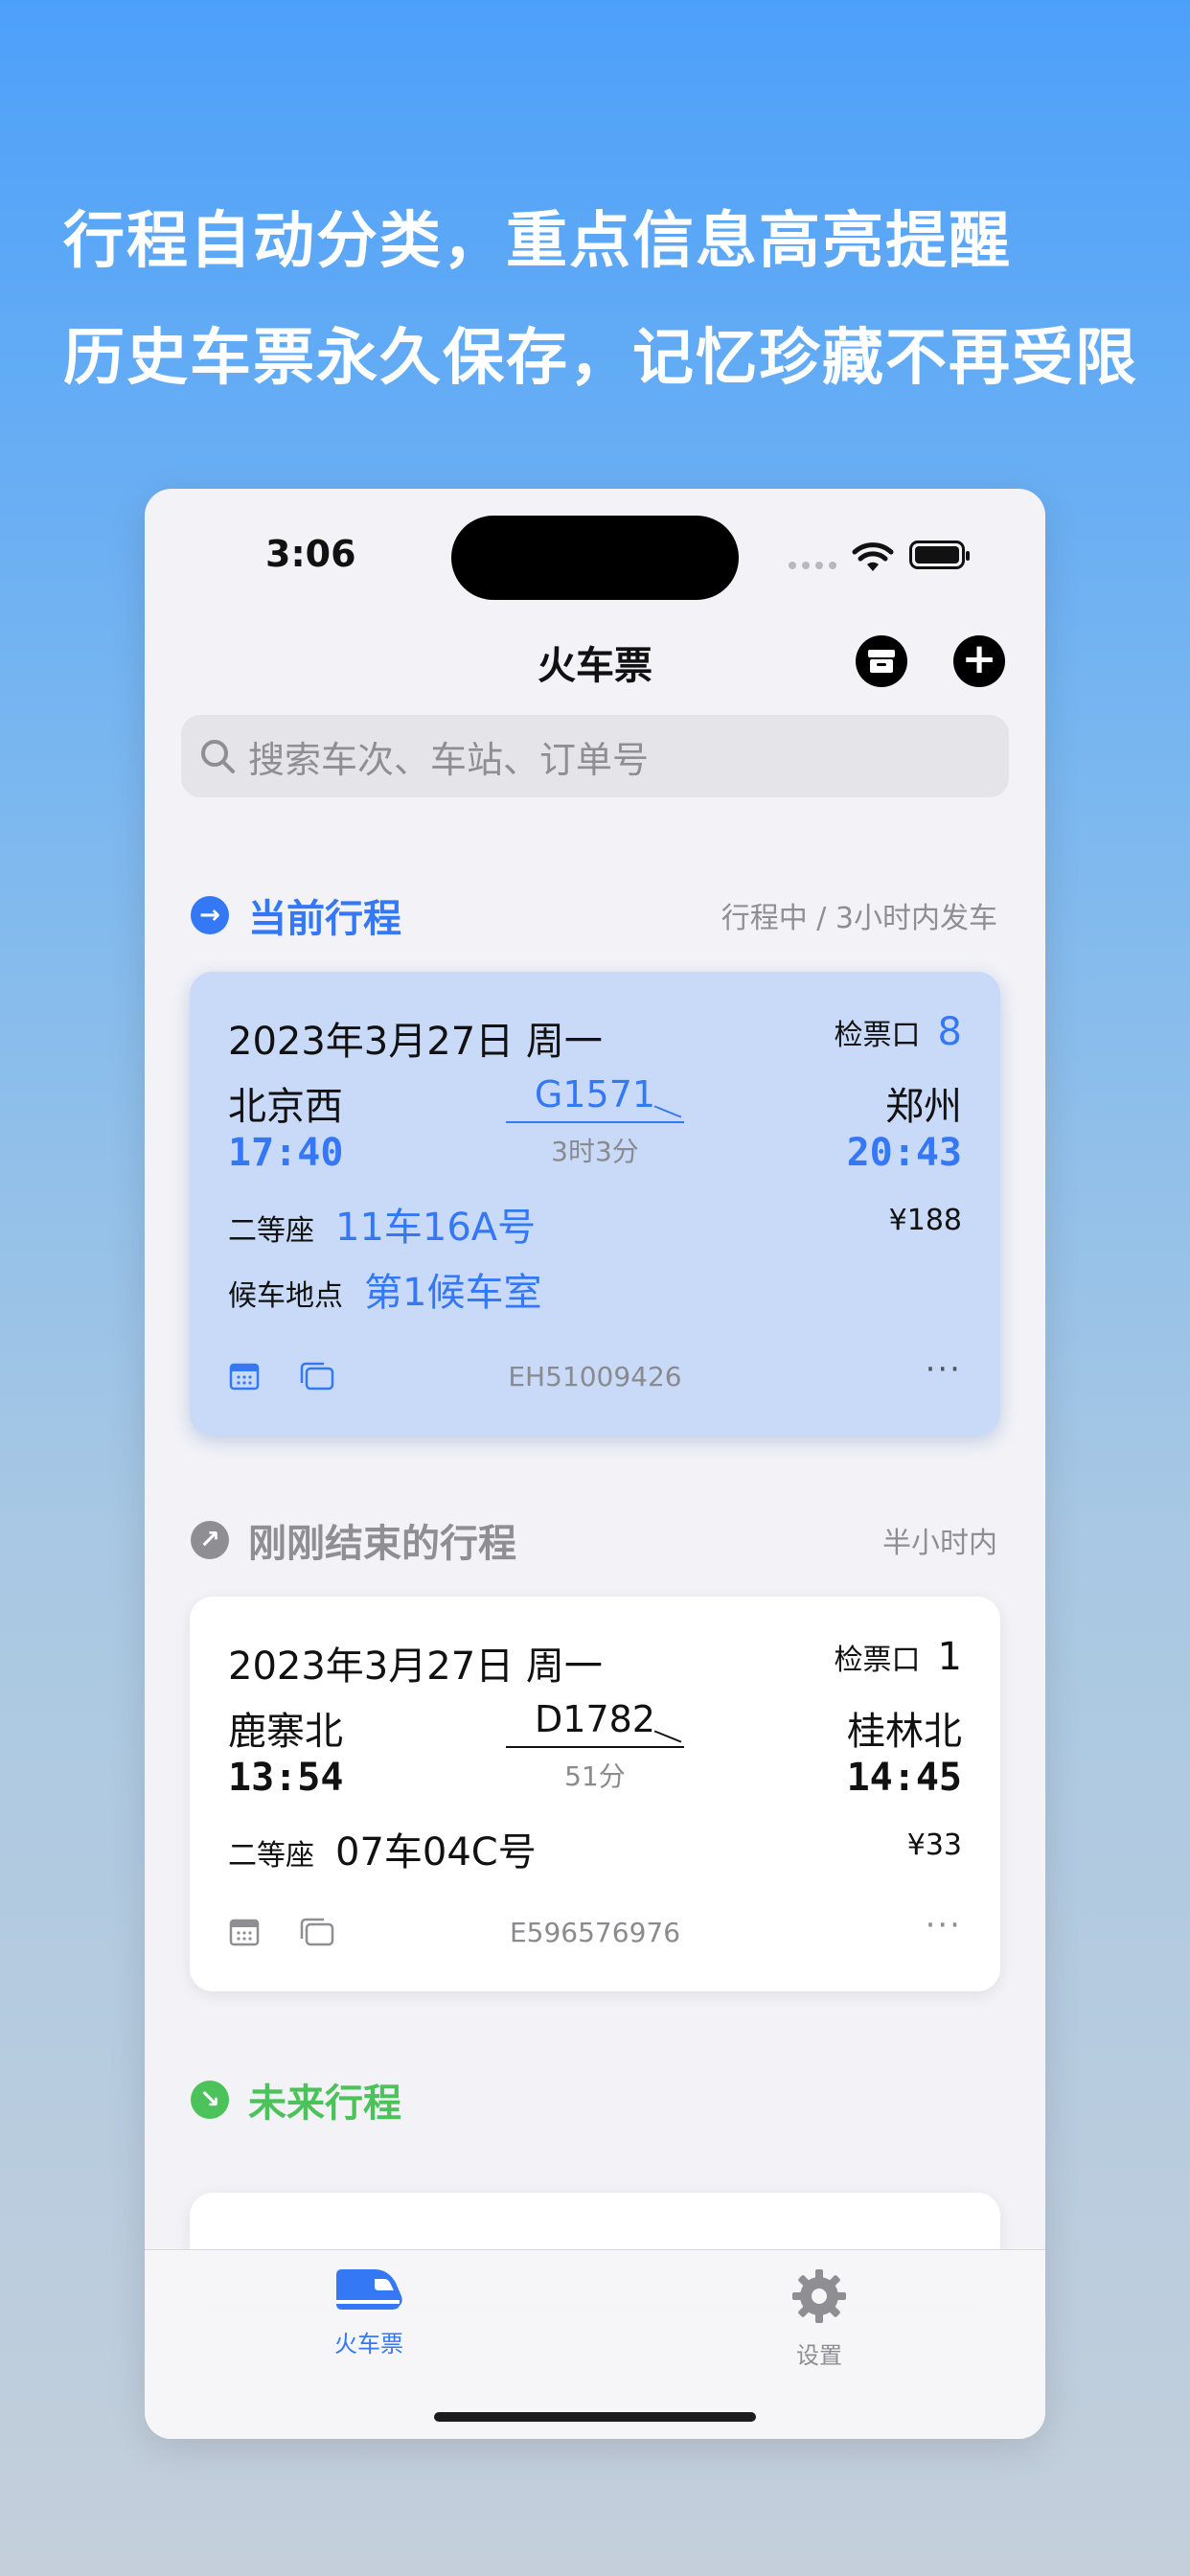 The width and height of the screenshot is (1190, 2576). What do you see at coordinates (436, 1228) in the screenshot?
I see `seat-number: 11车16A号` at bounding box center [436, 1228].